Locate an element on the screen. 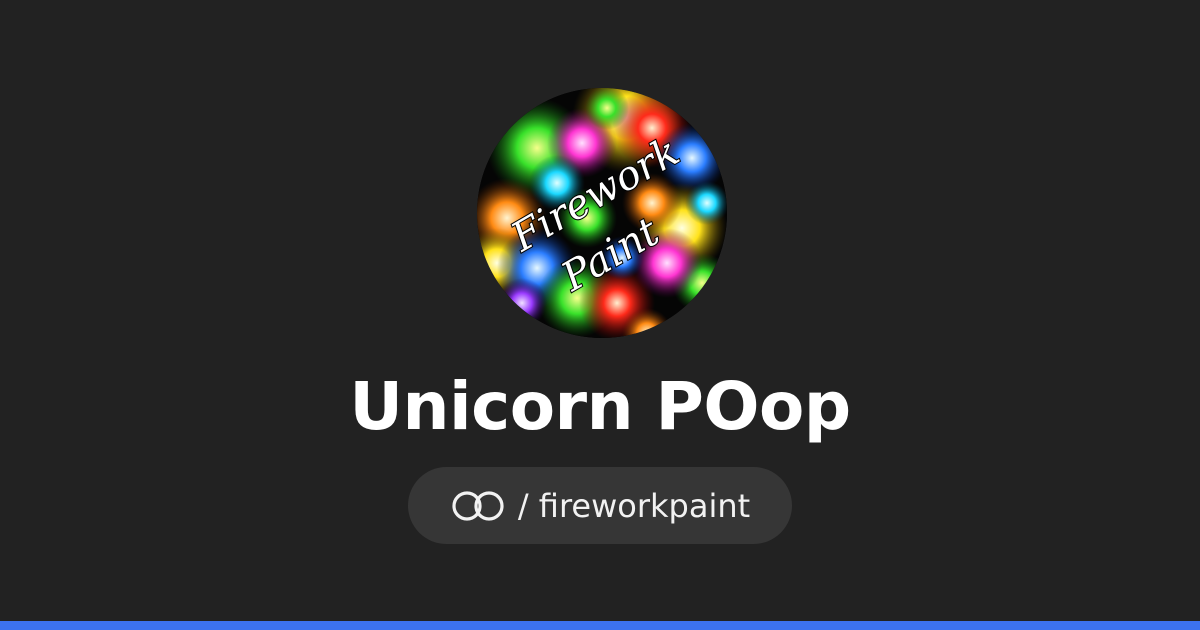 This screenshot has width=1200, height=630. profile-name: Unicorn POop is located at coordinates (600, 406).